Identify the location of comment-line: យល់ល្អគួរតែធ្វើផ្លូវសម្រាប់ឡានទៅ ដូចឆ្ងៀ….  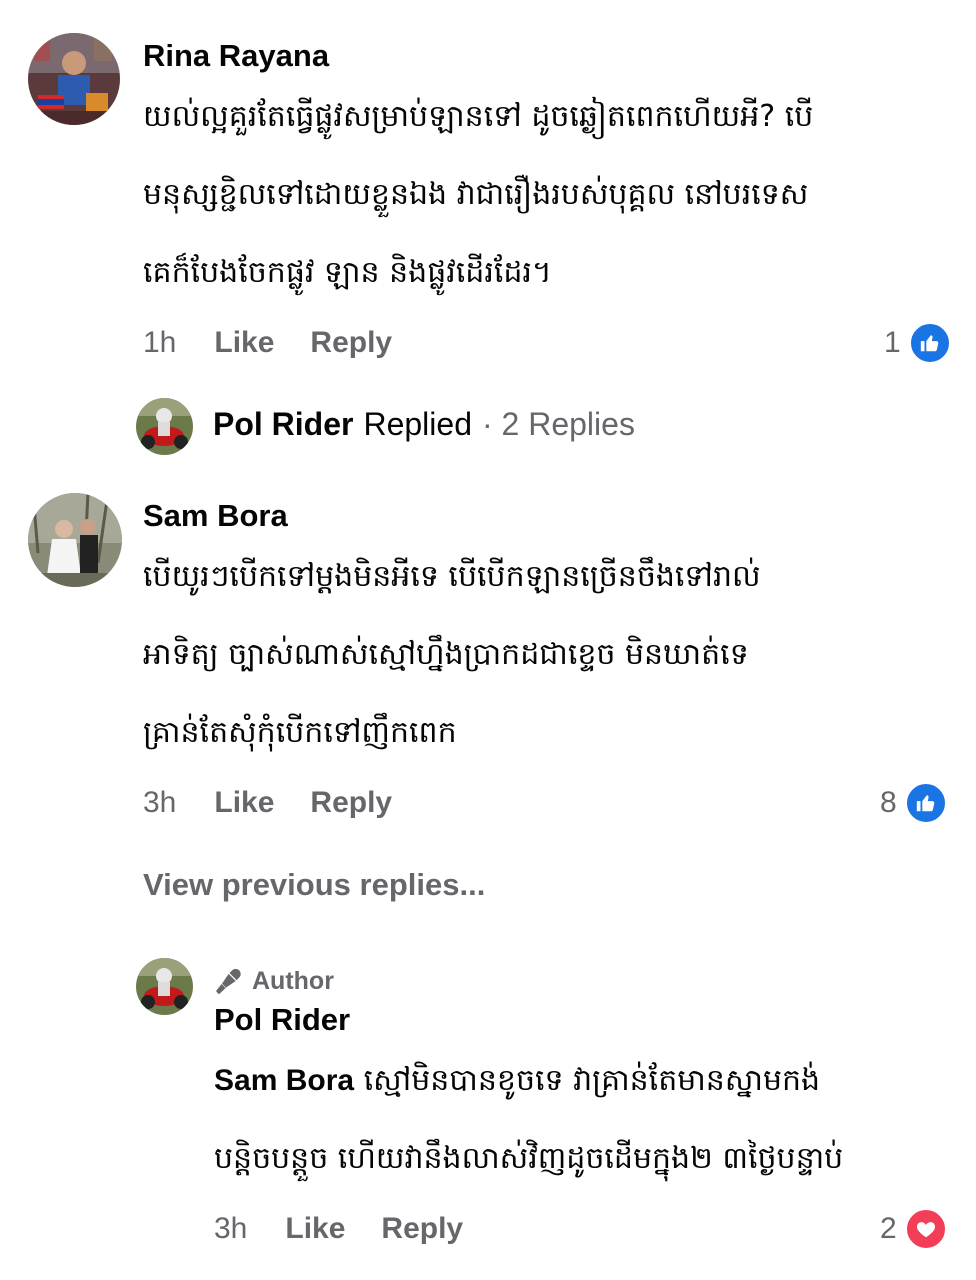
(478, 116).